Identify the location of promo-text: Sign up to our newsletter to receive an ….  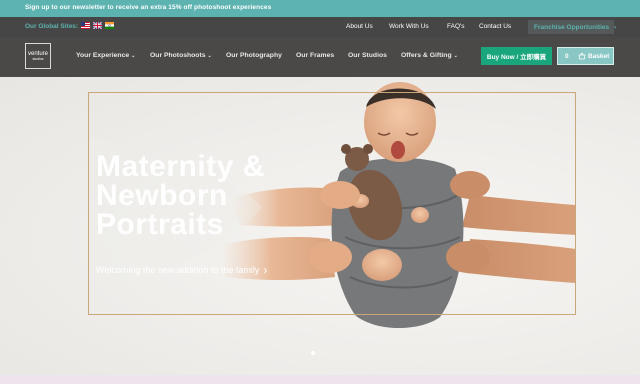
(148, 7).